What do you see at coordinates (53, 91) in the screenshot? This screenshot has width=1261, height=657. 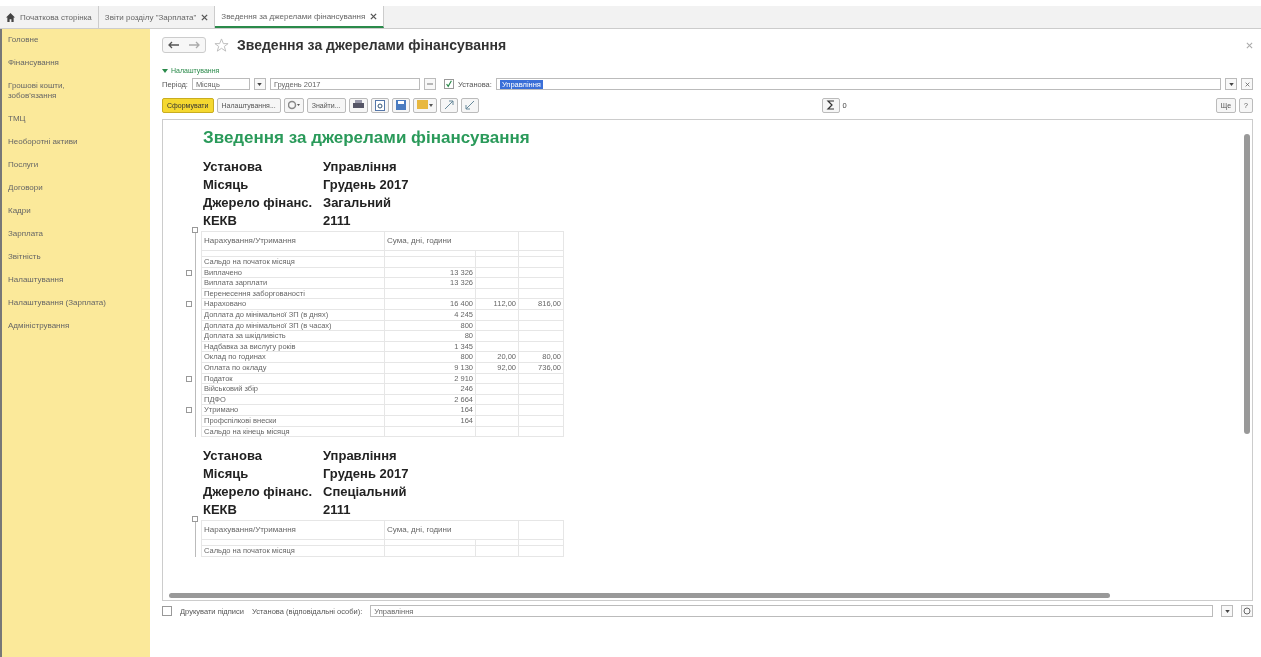 I see `sidebar-item: Грошові кошти, зобов'язання` at bounding box center [53, 91].